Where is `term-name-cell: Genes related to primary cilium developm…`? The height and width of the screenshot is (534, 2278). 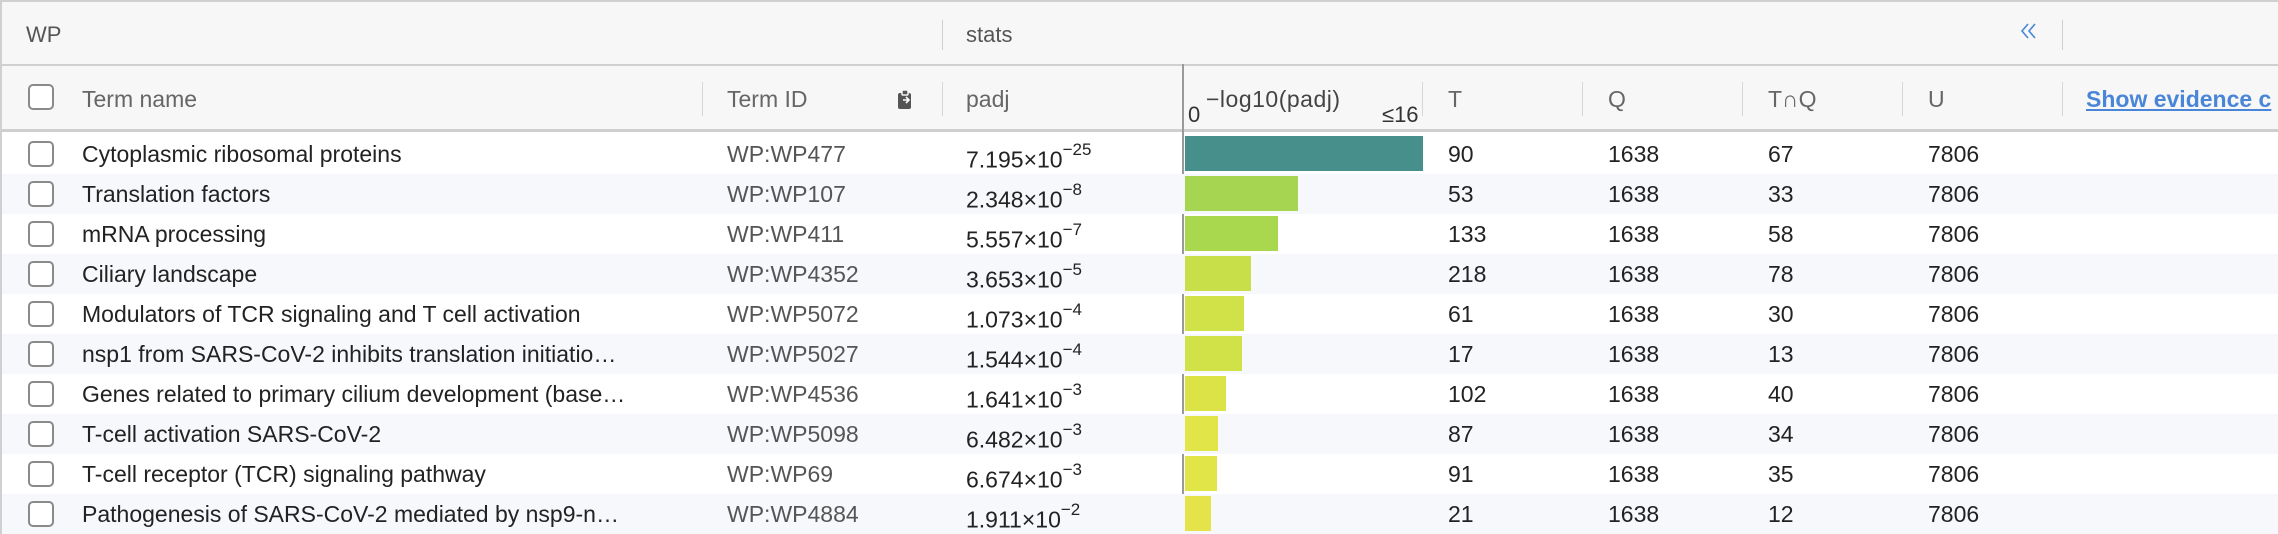
term-name-cell: Genes related to primary cilium developm… is located at coordinates (354, 394).